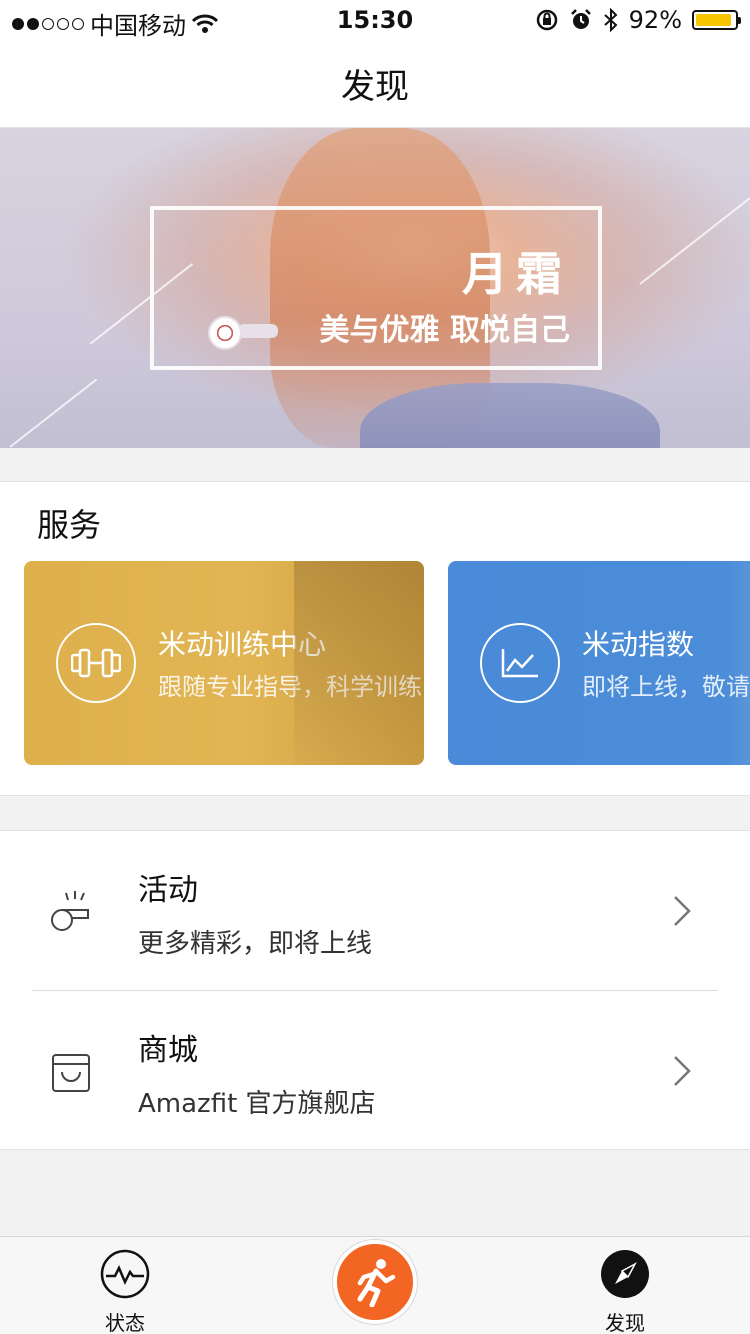 This screenshot has width=750, height=1334. What do you see at coordinates (71, 1073) in the screenshot?
I see `shop-icon` at bounding box center [71, 1073].